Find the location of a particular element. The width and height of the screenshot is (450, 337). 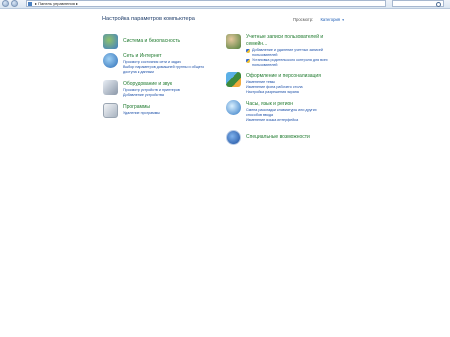

back-button is located at coordinates (5, 3).